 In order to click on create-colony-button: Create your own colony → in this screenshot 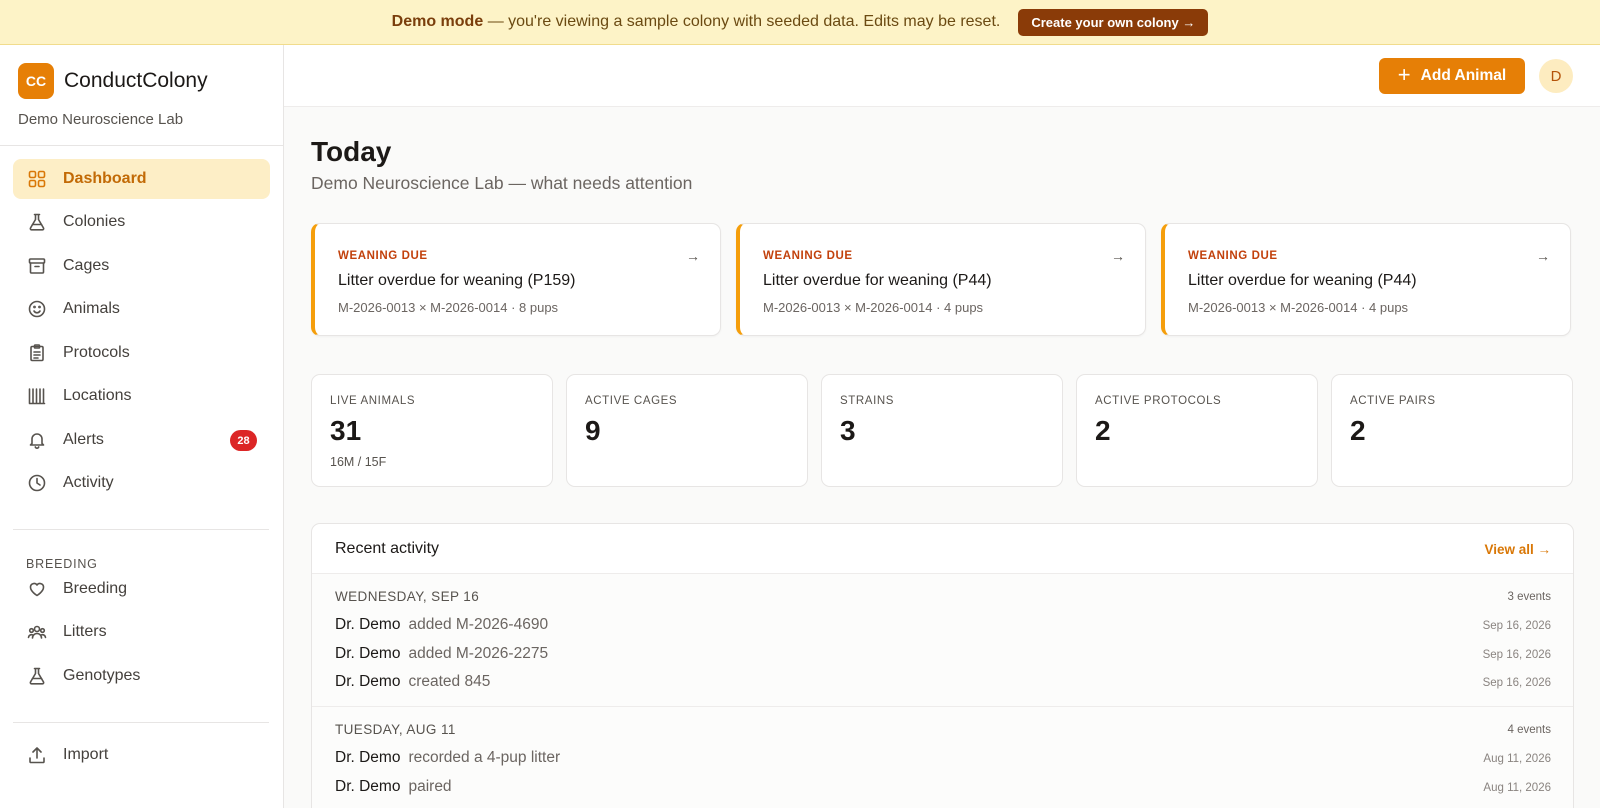, I will do `click(1113, 22)`.